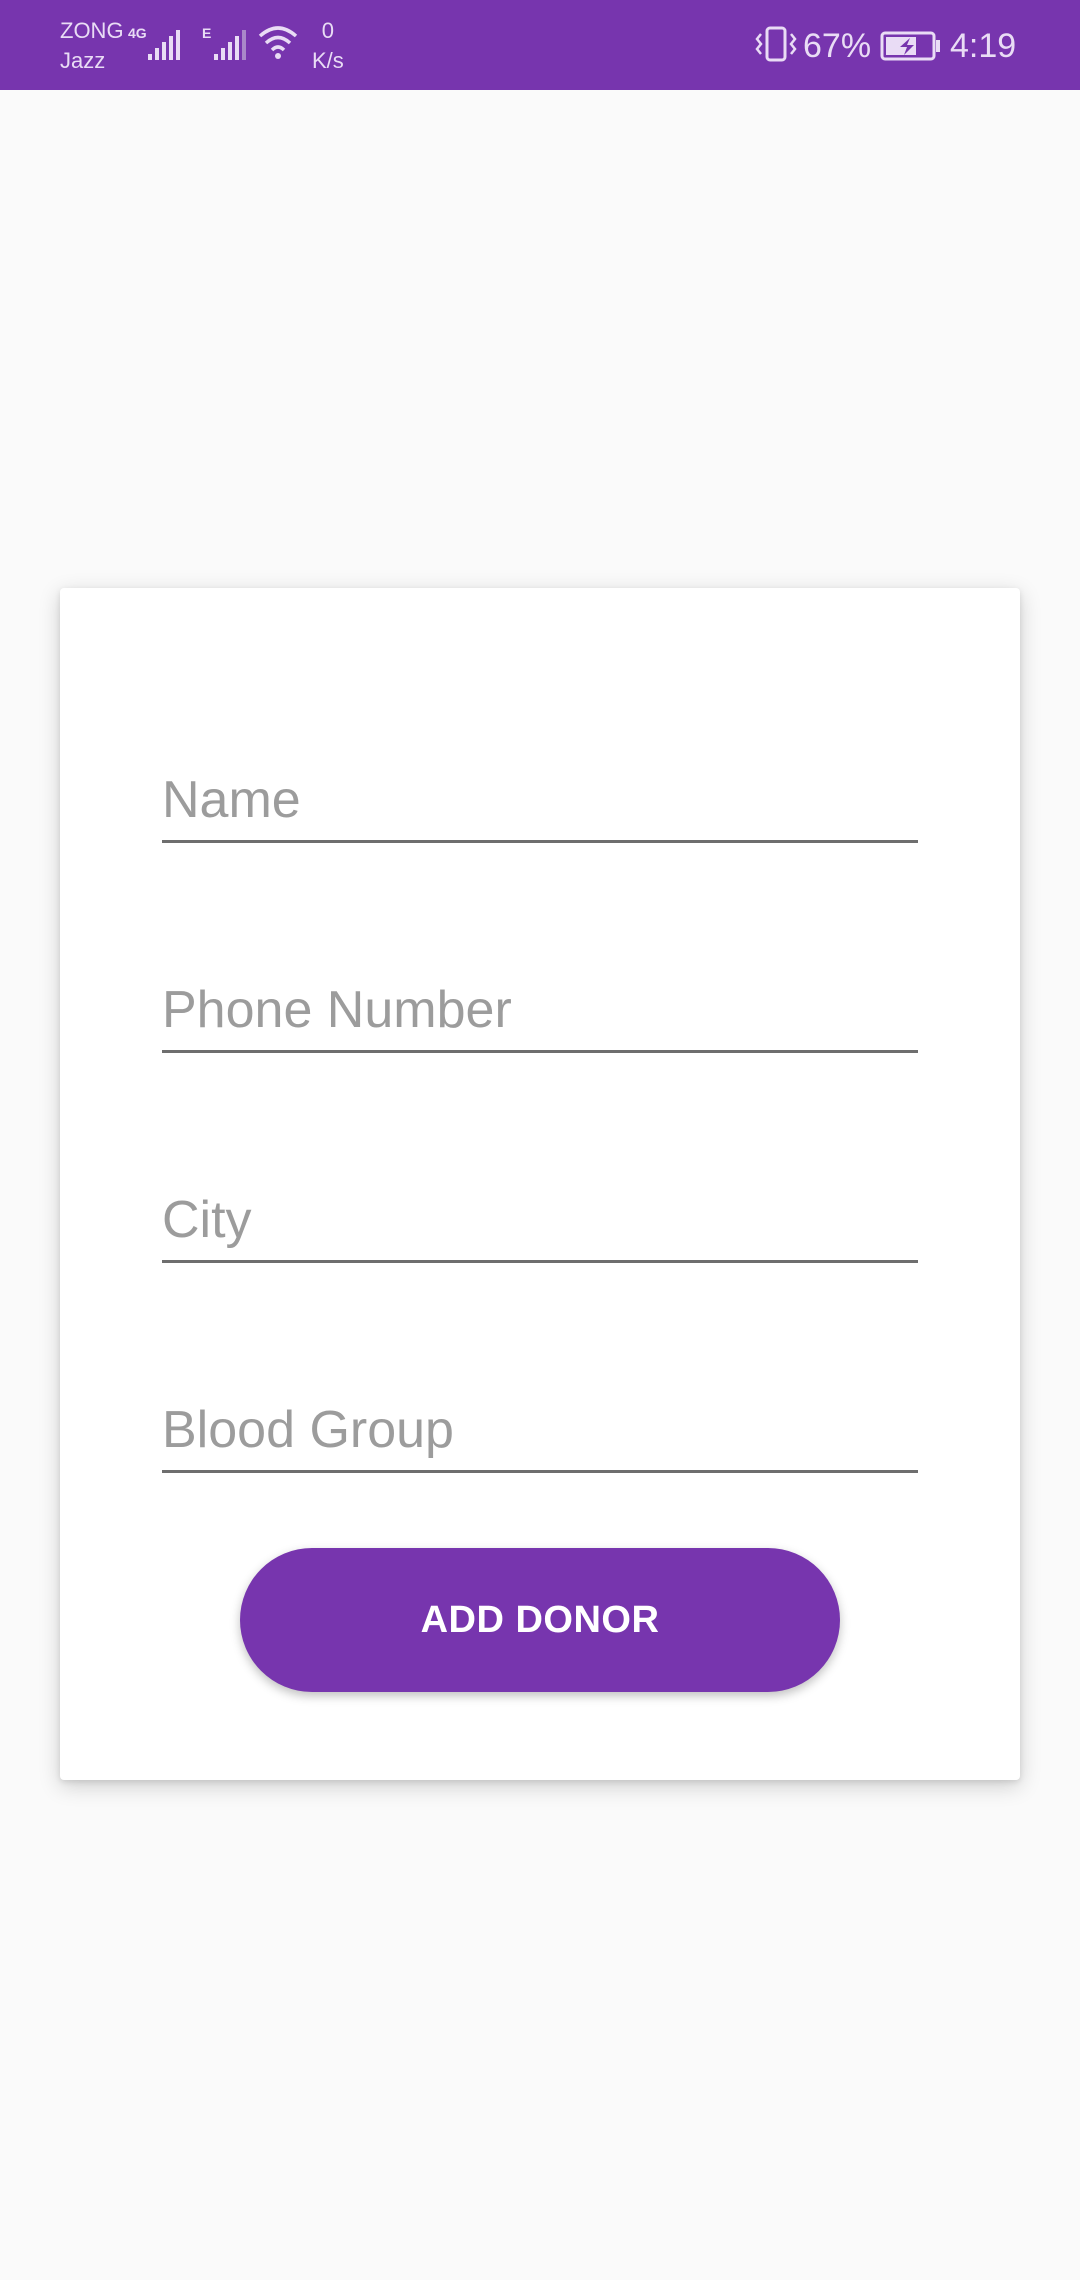 This screenshot has width=1080, height=2280. I want to click on wifi-icon, so click(278, 42).